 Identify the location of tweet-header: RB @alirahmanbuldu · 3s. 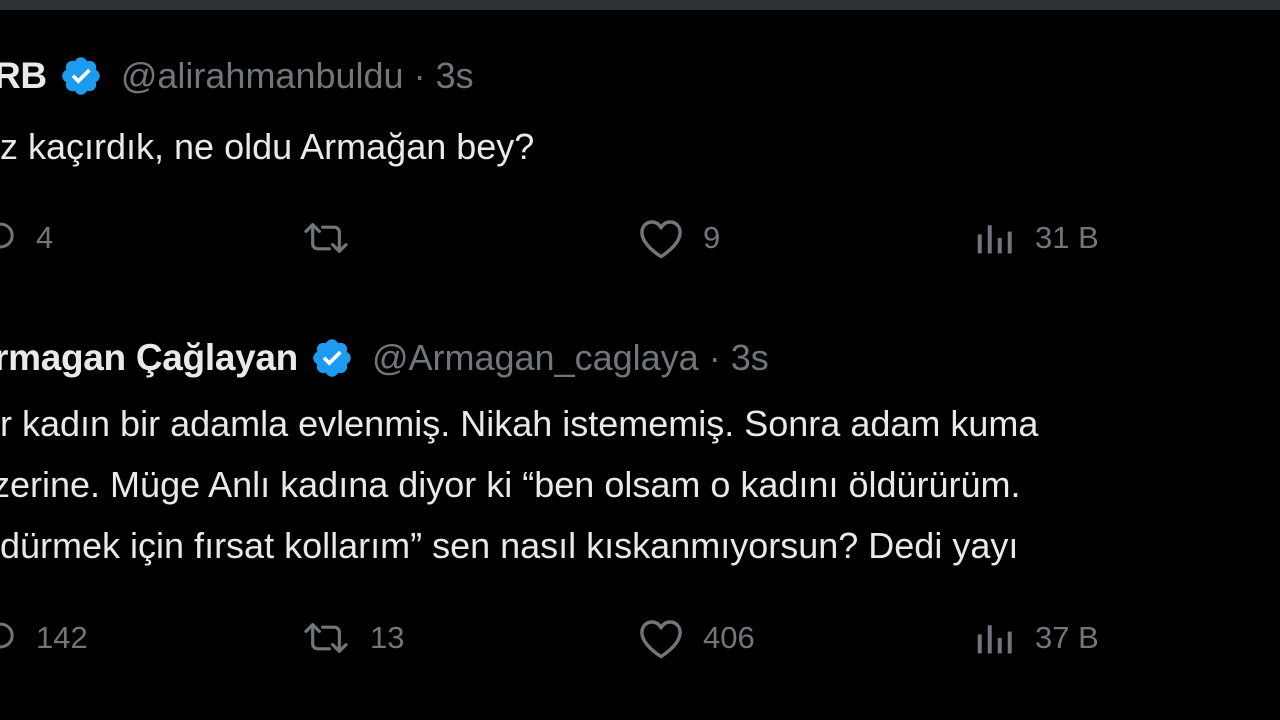
(237, 76).